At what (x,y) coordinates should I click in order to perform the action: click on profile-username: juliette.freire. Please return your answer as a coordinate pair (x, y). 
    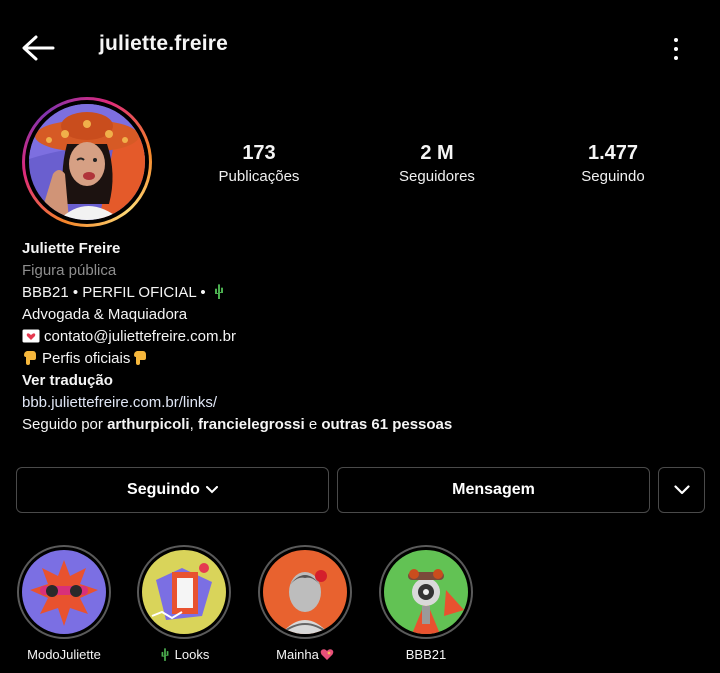
    Looking at the image, I should click on (164, 43).